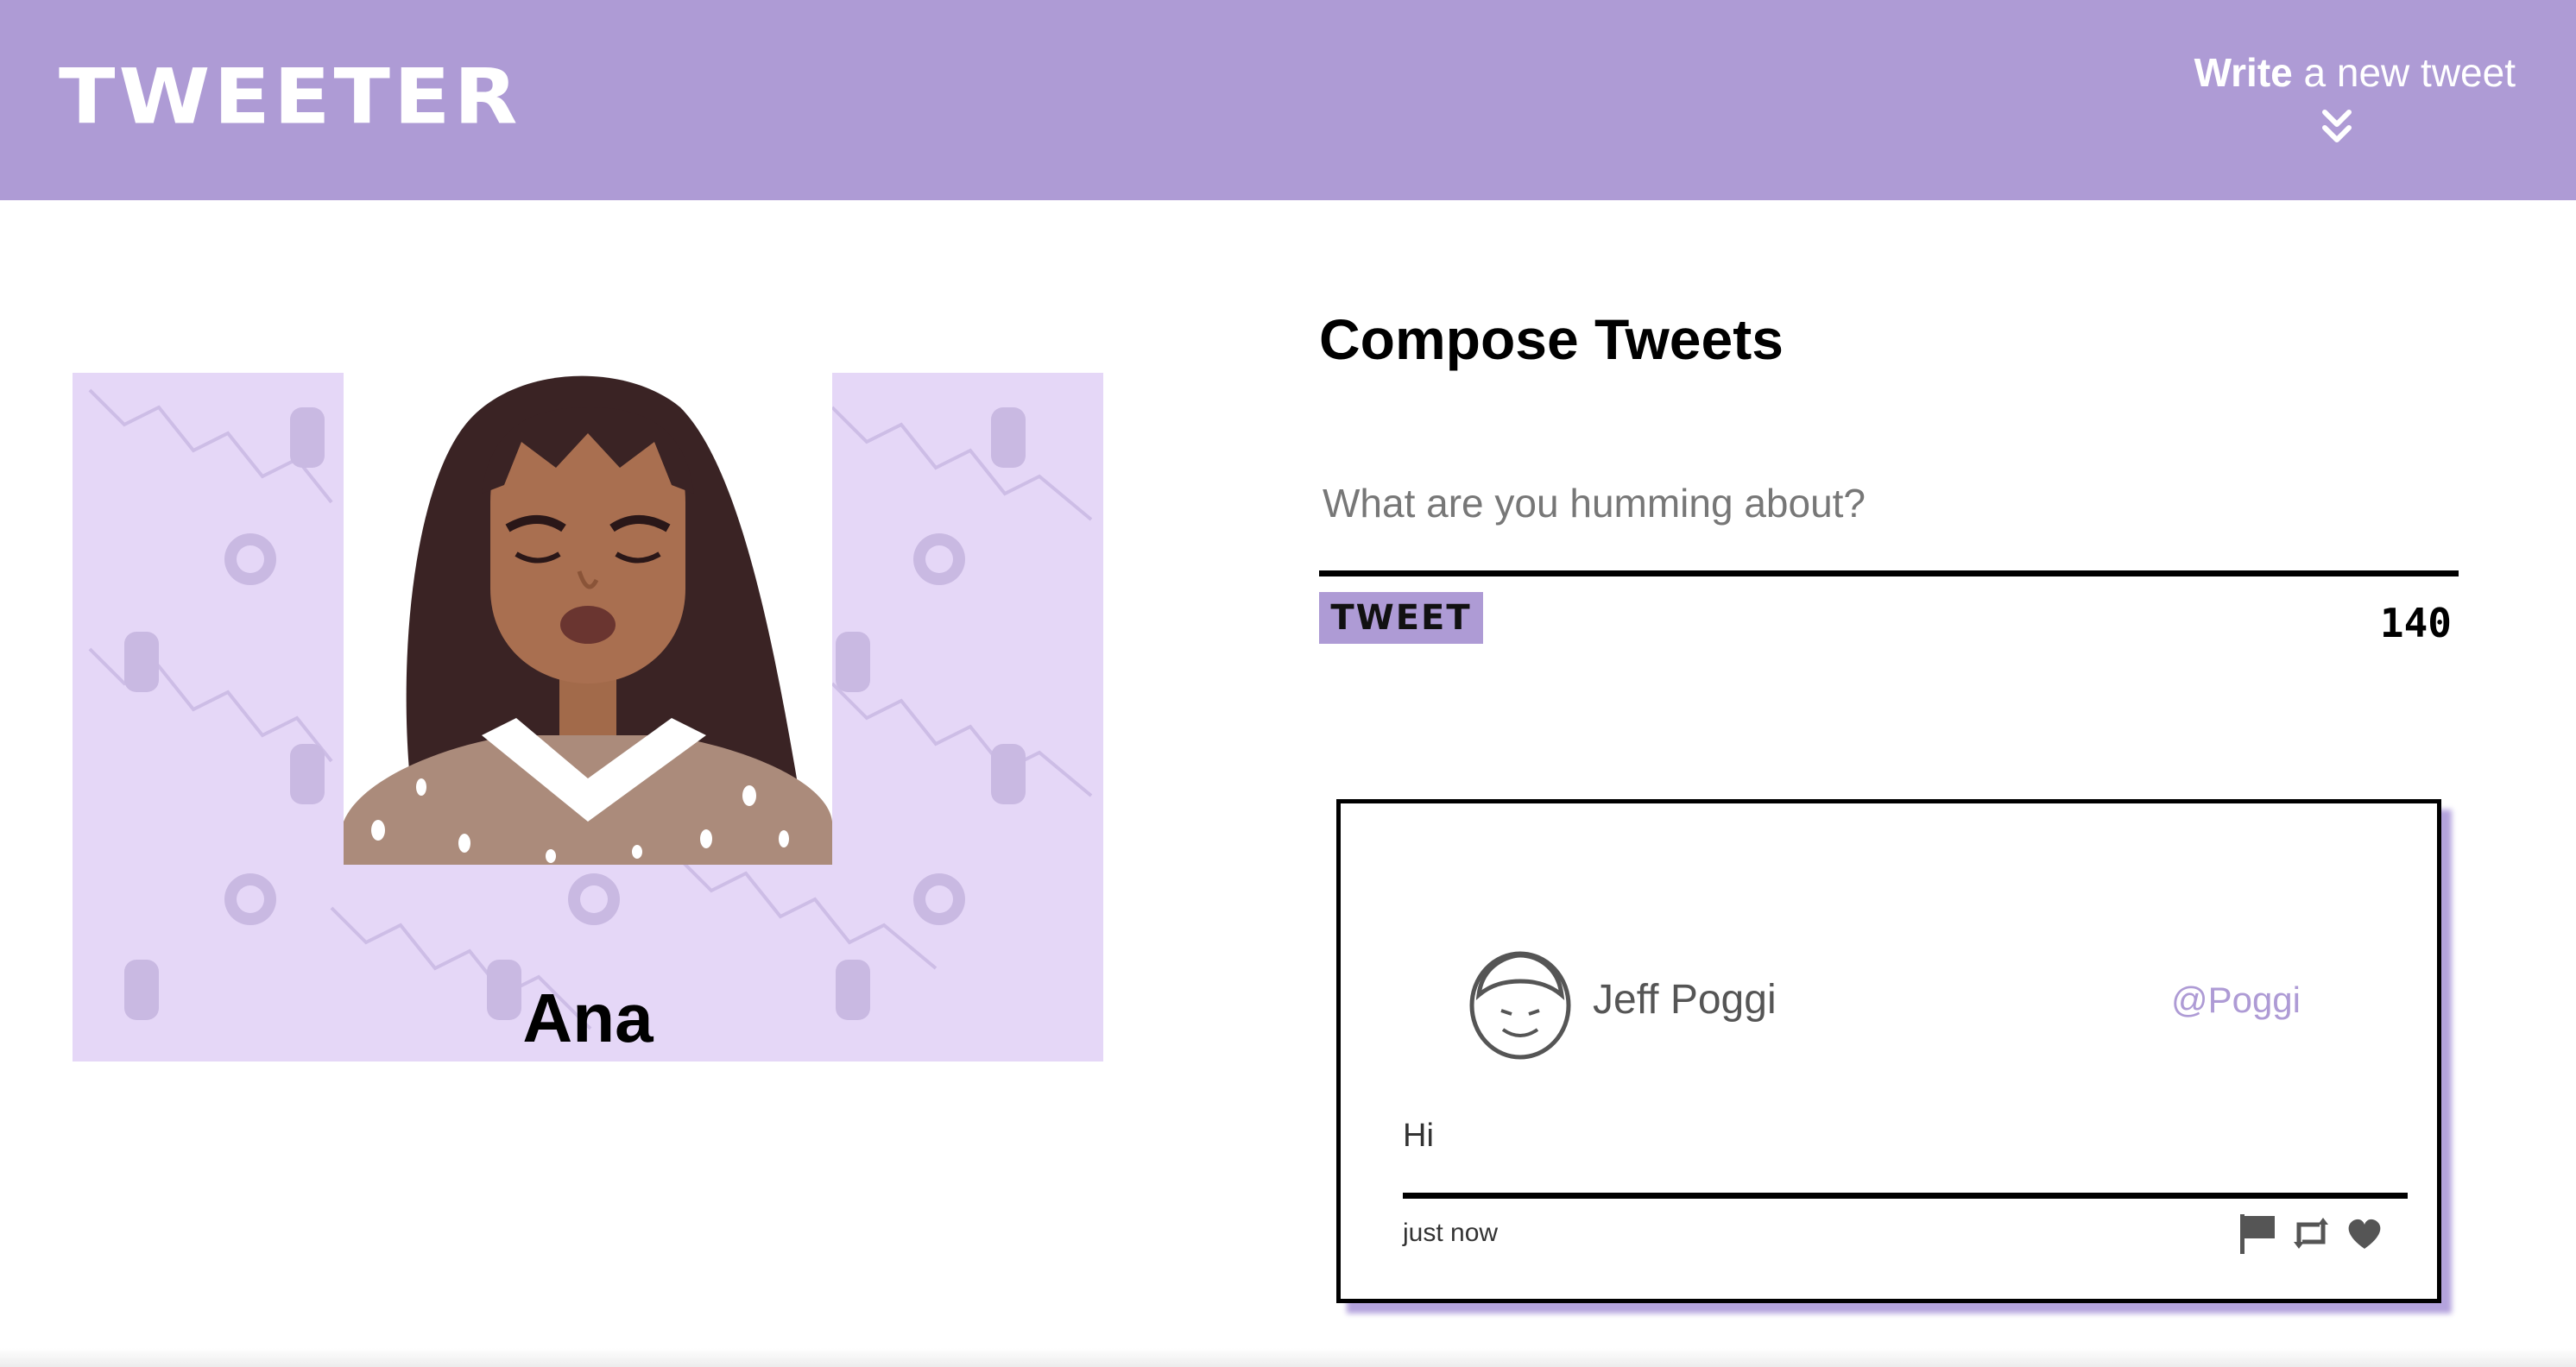 This screenshot has width=2576, height=1367. Describe the element at coordinates (1551, 339) in the screenshot. I see `compose-title: Compose Tweets` at that location.